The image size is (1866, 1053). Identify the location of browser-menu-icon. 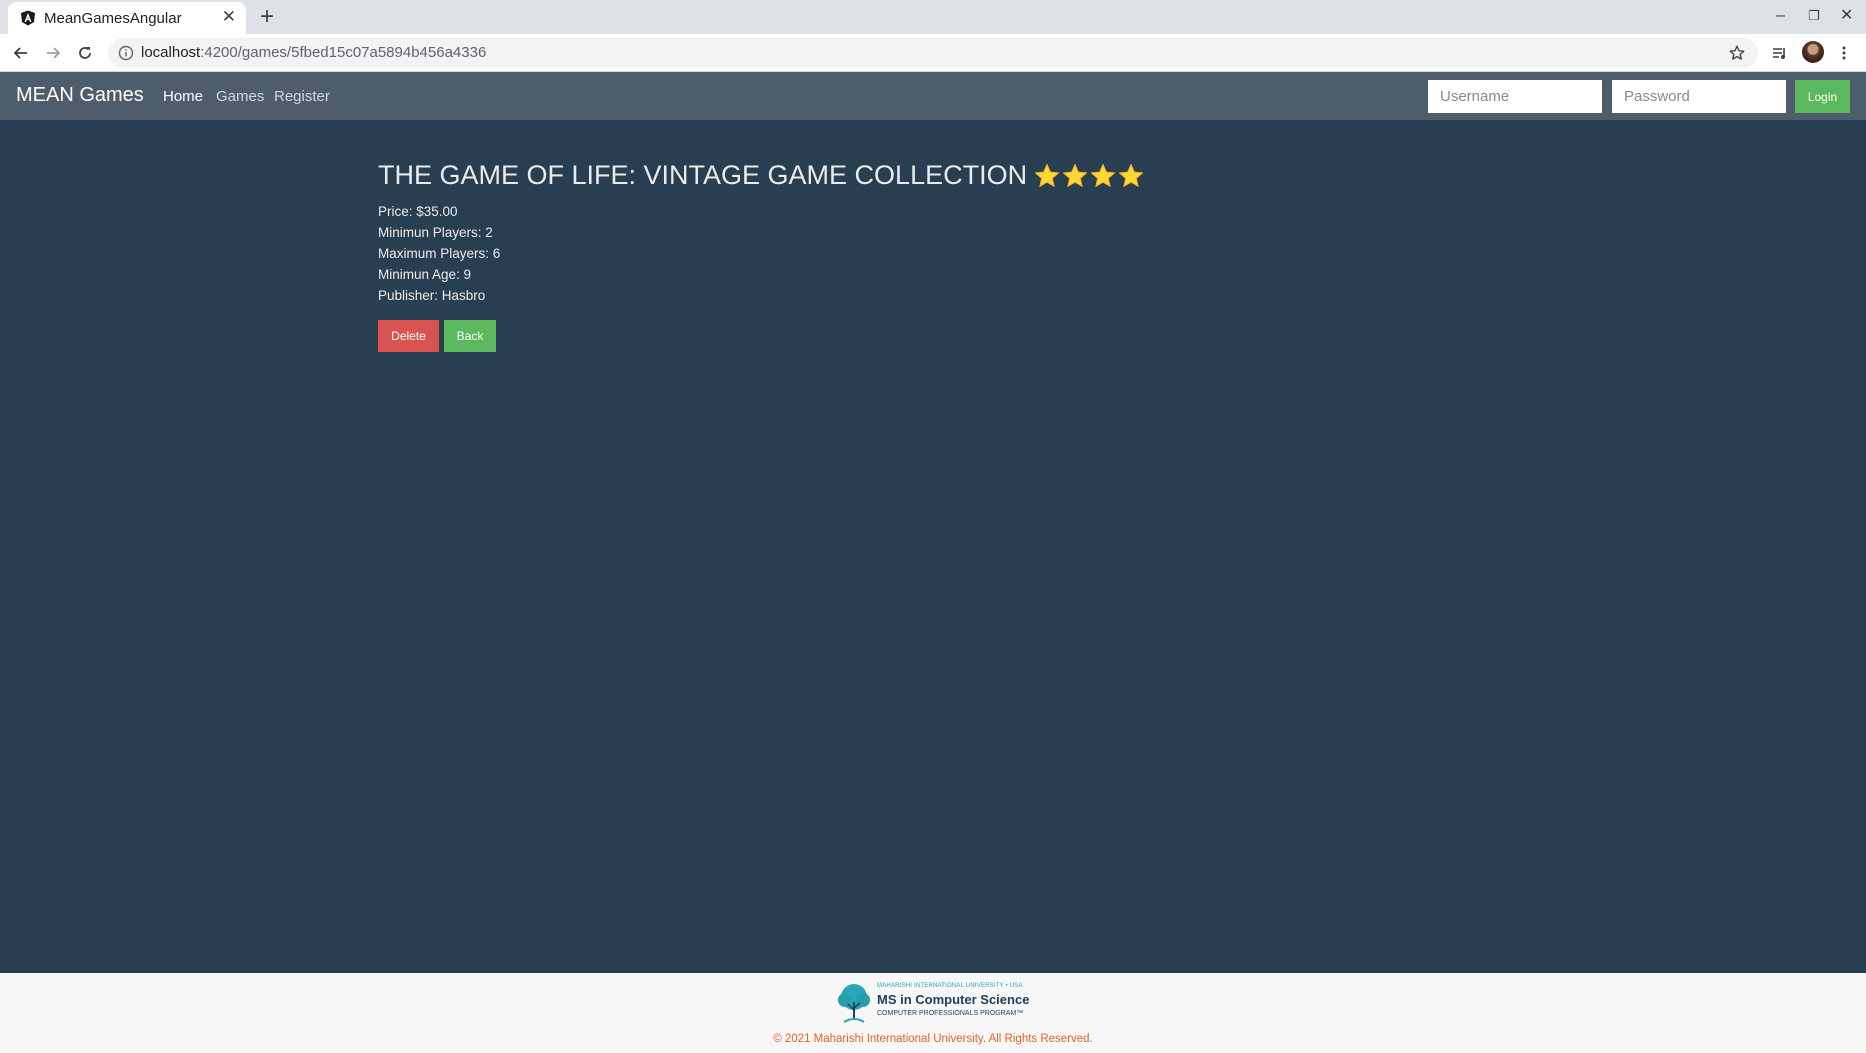
(1844, 53).